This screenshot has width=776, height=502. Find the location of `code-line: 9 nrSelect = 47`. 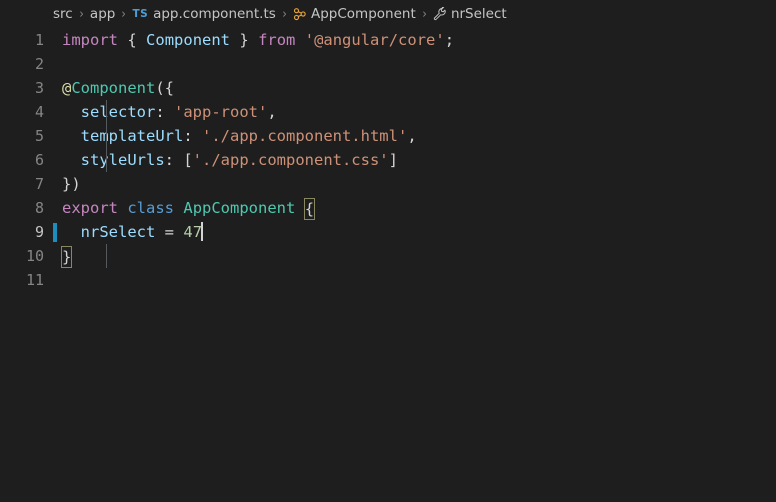

code-line: 9 nrSelect = 47 is located at coordinates (388, 232).